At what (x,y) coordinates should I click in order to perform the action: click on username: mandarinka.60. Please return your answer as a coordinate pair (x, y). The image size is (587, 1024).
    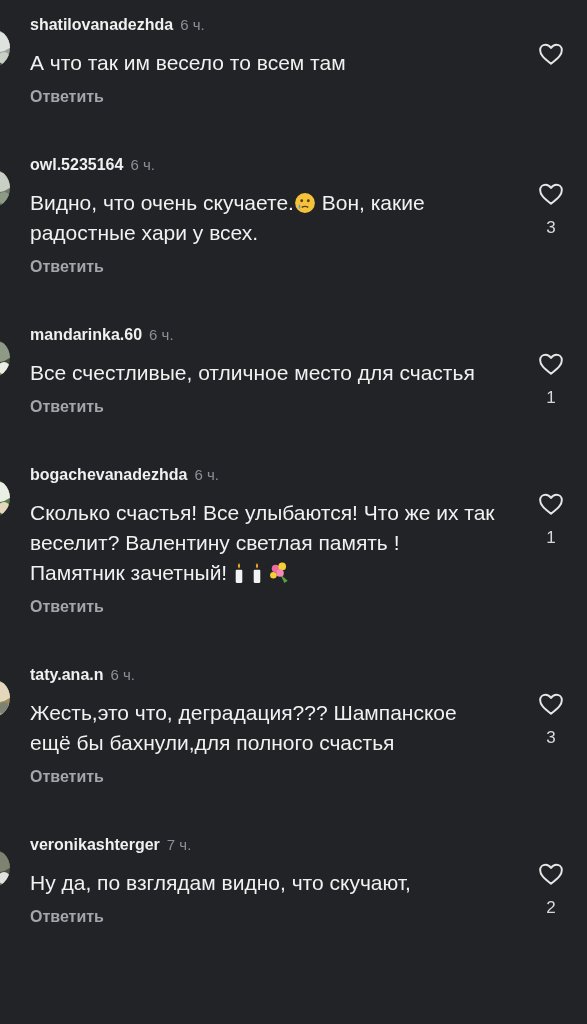
    Looking at the image, I should click on (86, 335).